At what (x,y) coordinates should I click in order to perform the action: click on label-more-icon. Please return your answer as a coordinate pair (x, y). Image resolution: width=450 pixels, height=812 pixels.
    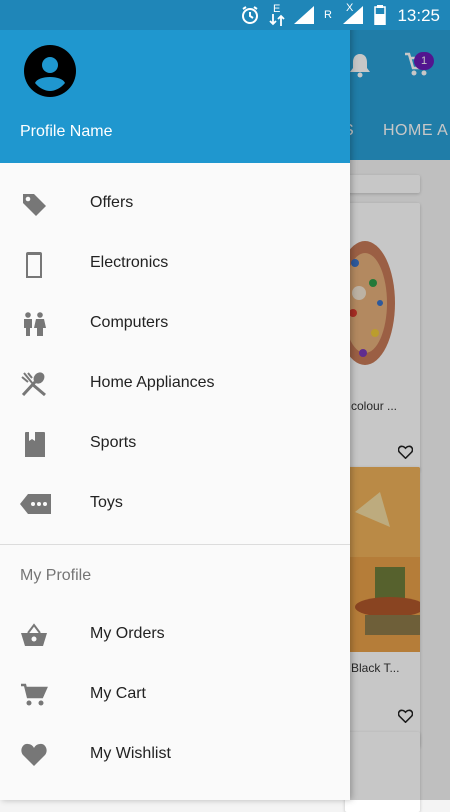
    Looking at the image, I should click on (35, 504).